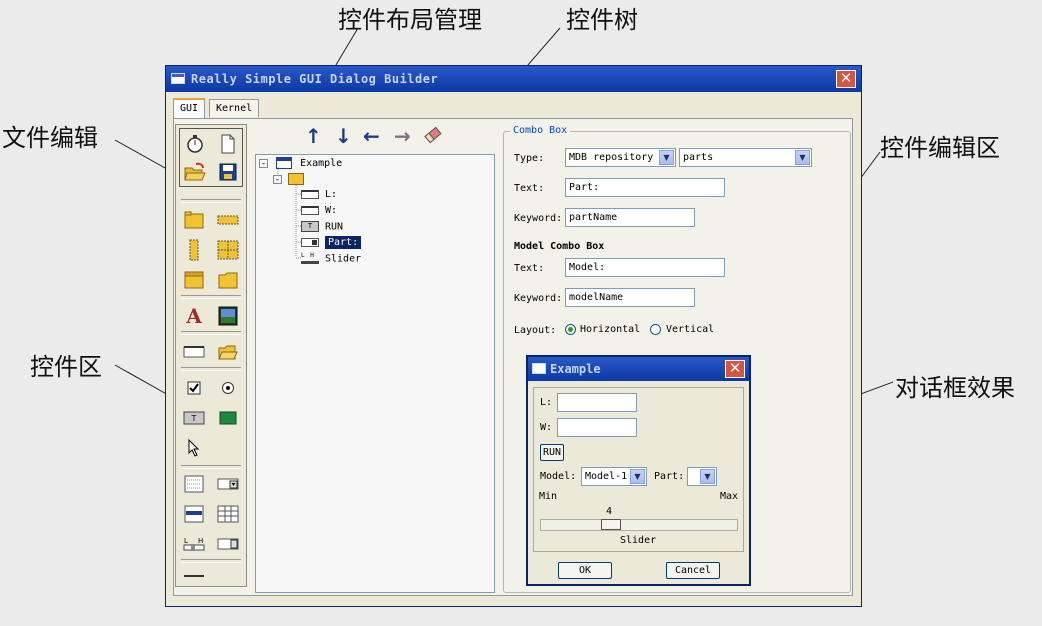 The height and width of the screenshot is (626, 1042). Describe the element at coordinates (315, 79) in the screenshot. I see `window-title: Really Simple GUI Dialog Builder` at that location.